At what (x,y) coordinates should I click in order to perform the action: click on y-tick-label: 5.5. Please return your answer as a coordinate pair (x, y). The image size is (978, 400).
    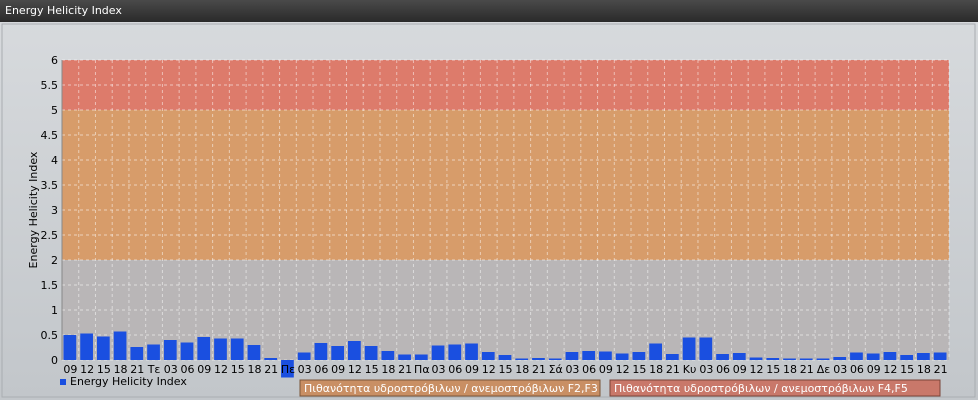
    Looking at the image, I should click on (50, 85).